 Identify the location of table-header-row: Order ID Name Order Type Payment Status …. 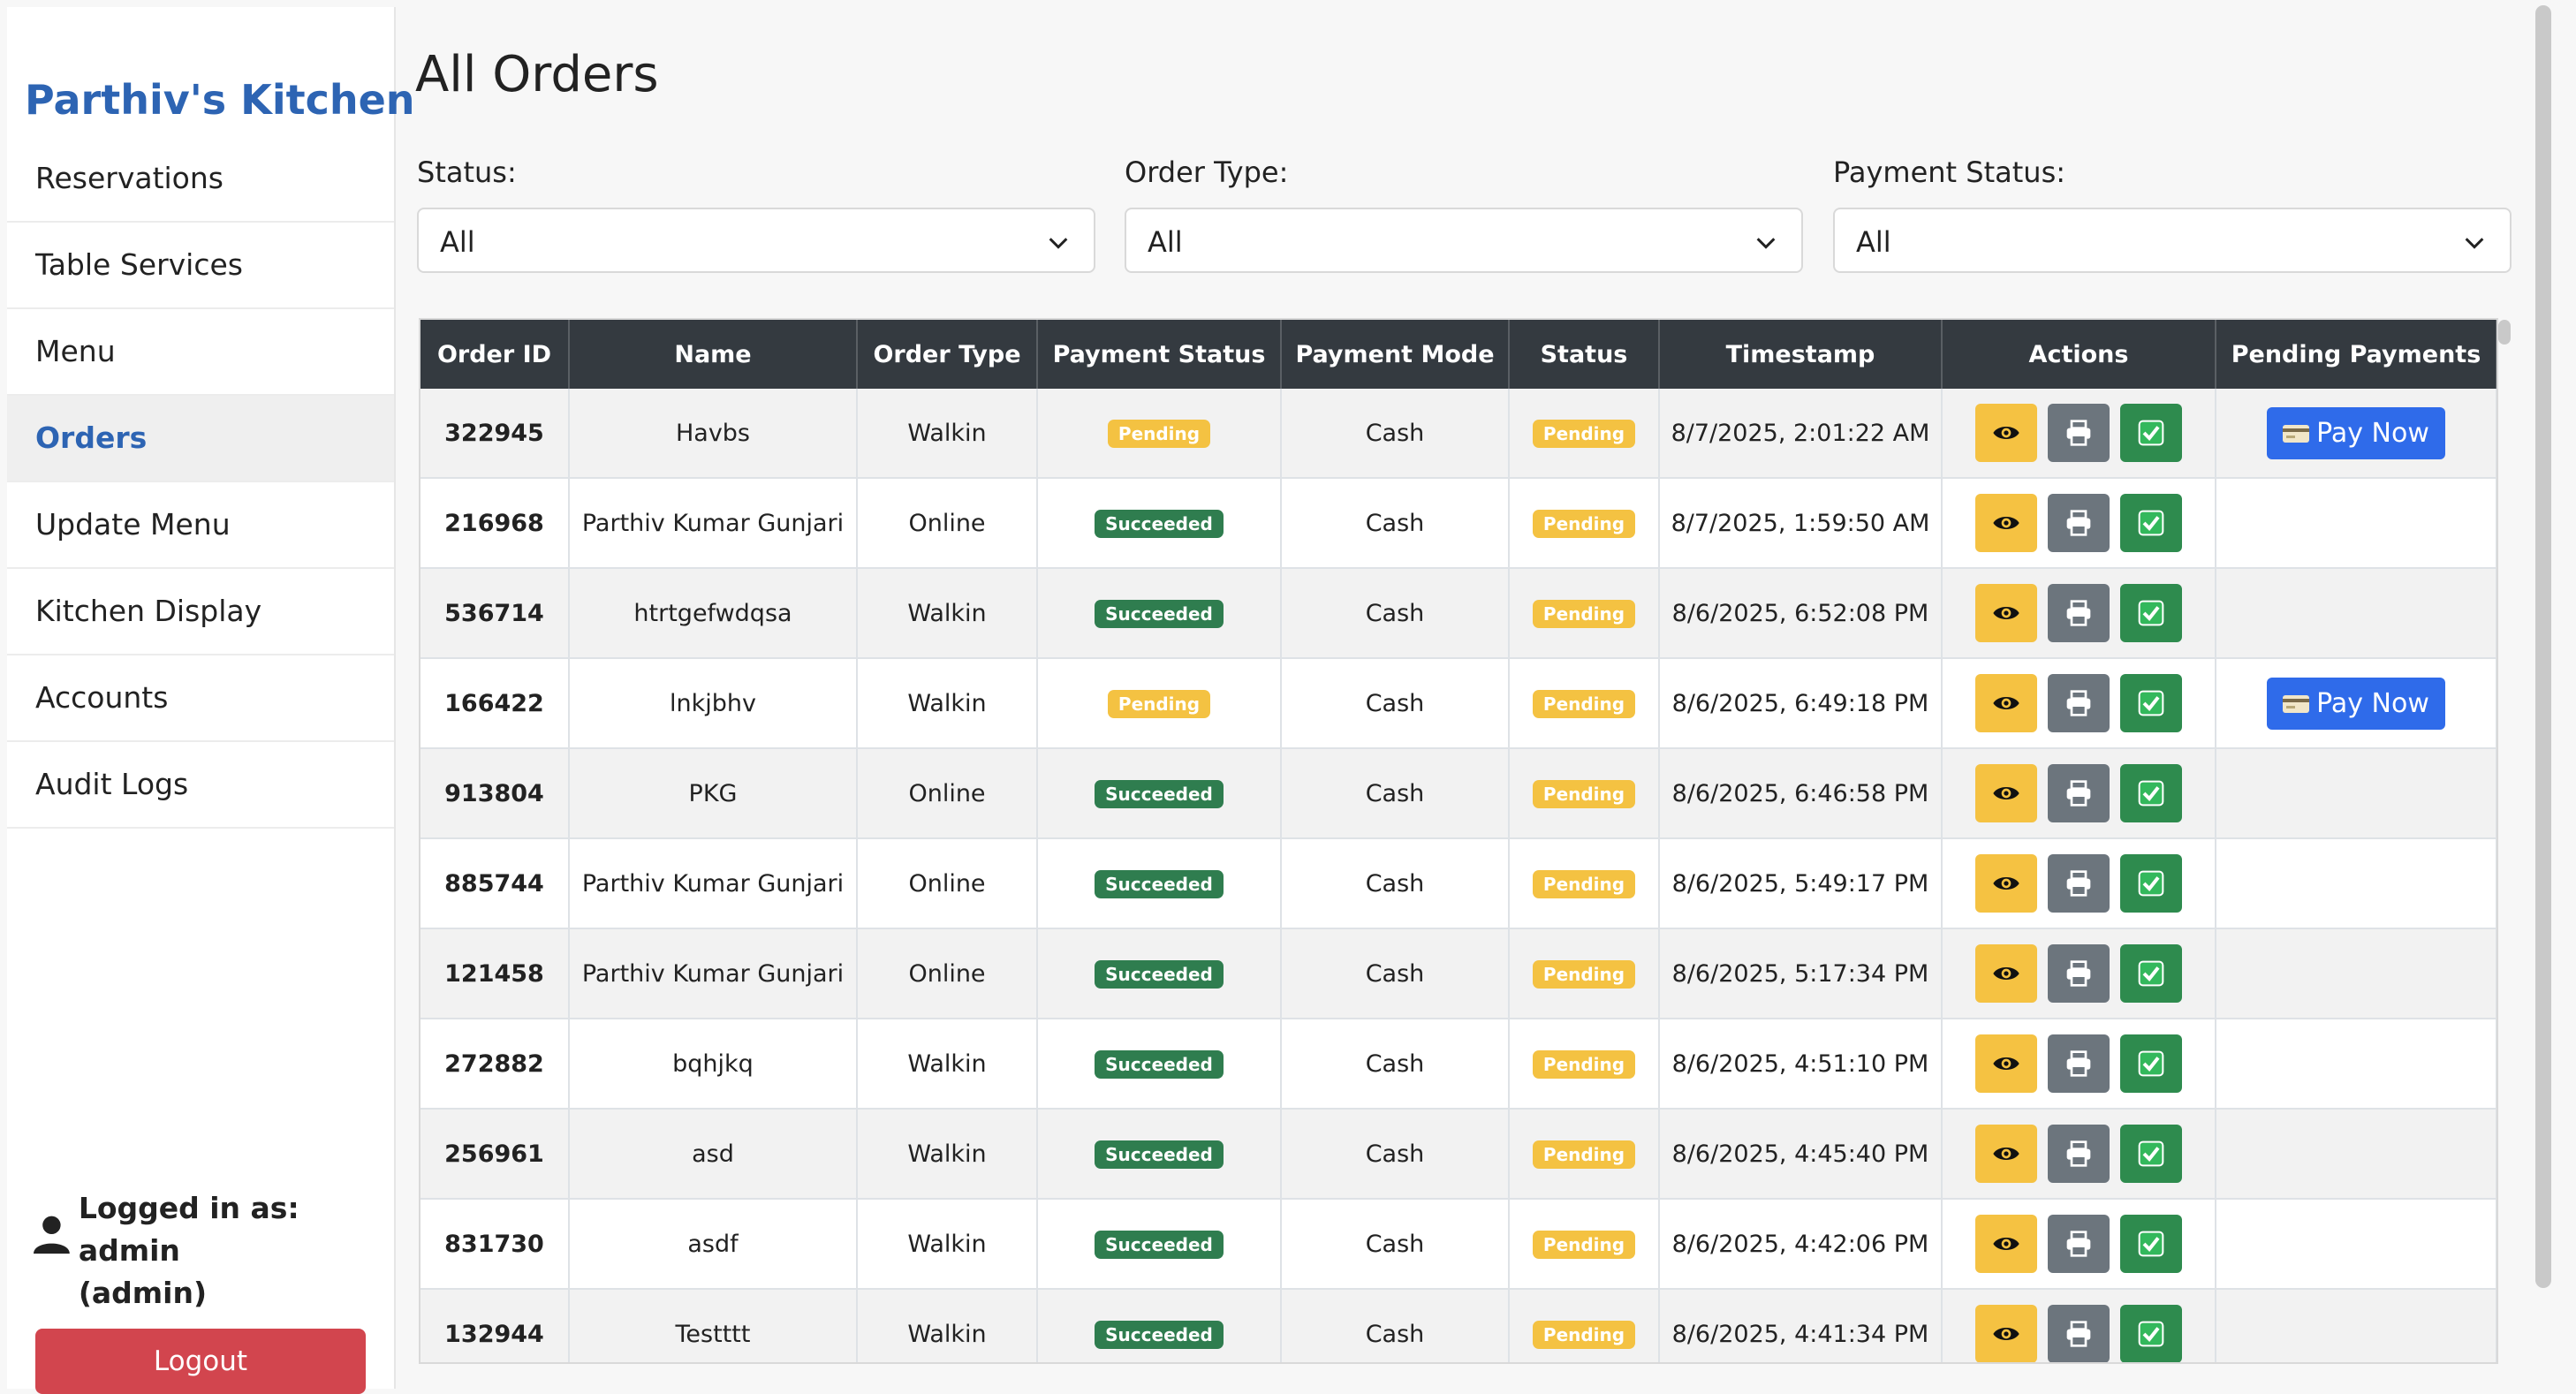
(1458, 355).